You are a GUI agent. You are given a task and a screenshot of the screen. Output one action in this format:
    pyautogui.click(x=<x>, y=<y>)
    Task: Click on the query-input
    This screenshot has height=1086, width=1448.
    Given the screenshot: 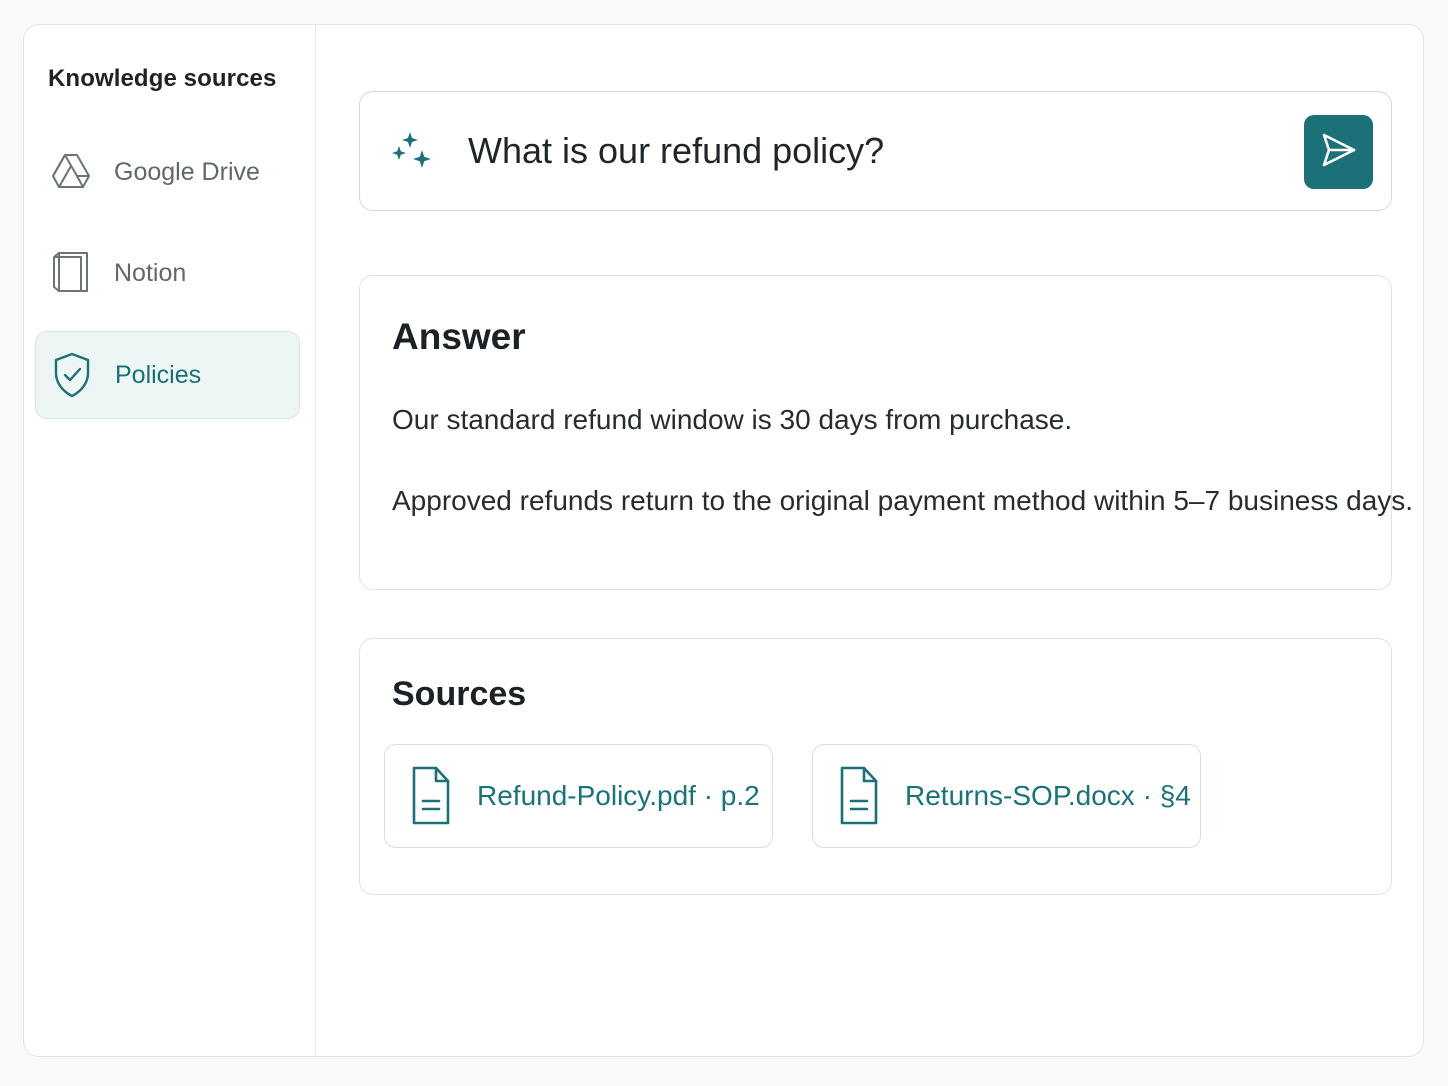 What is the action you would take?
    pyautogui.click(x=868, y=151)
    